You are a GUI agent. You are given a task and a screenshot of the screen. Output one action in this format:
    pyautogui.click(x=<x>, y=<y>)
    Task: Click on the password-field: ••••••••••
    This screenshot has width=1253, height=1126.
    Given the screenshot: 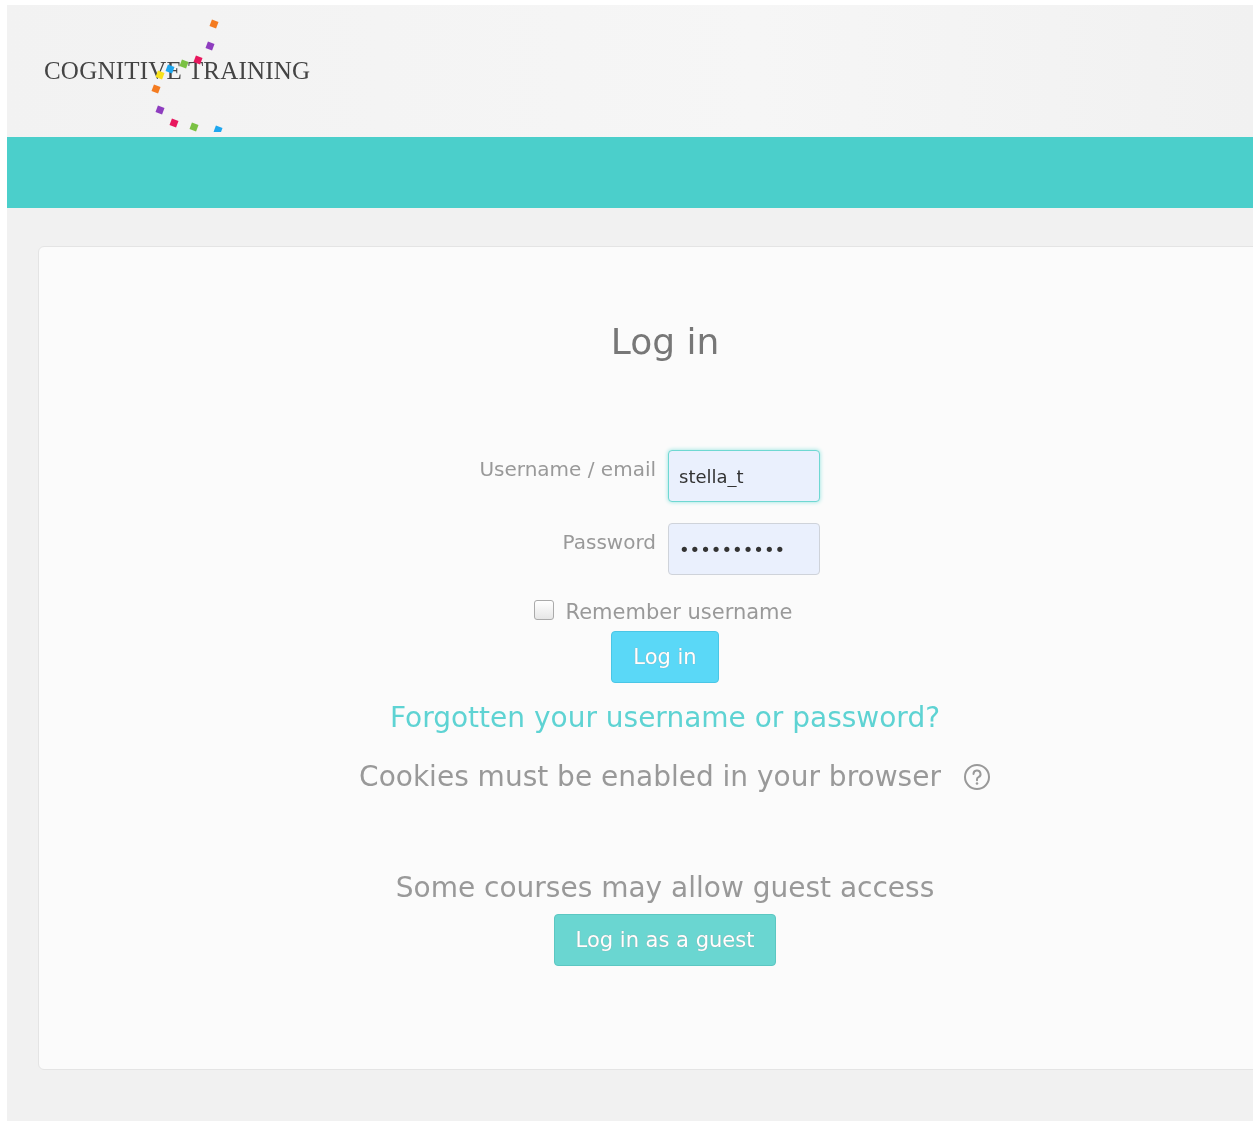 What is the action you would take?
    pyautogui.click(x=744, y=549)
    